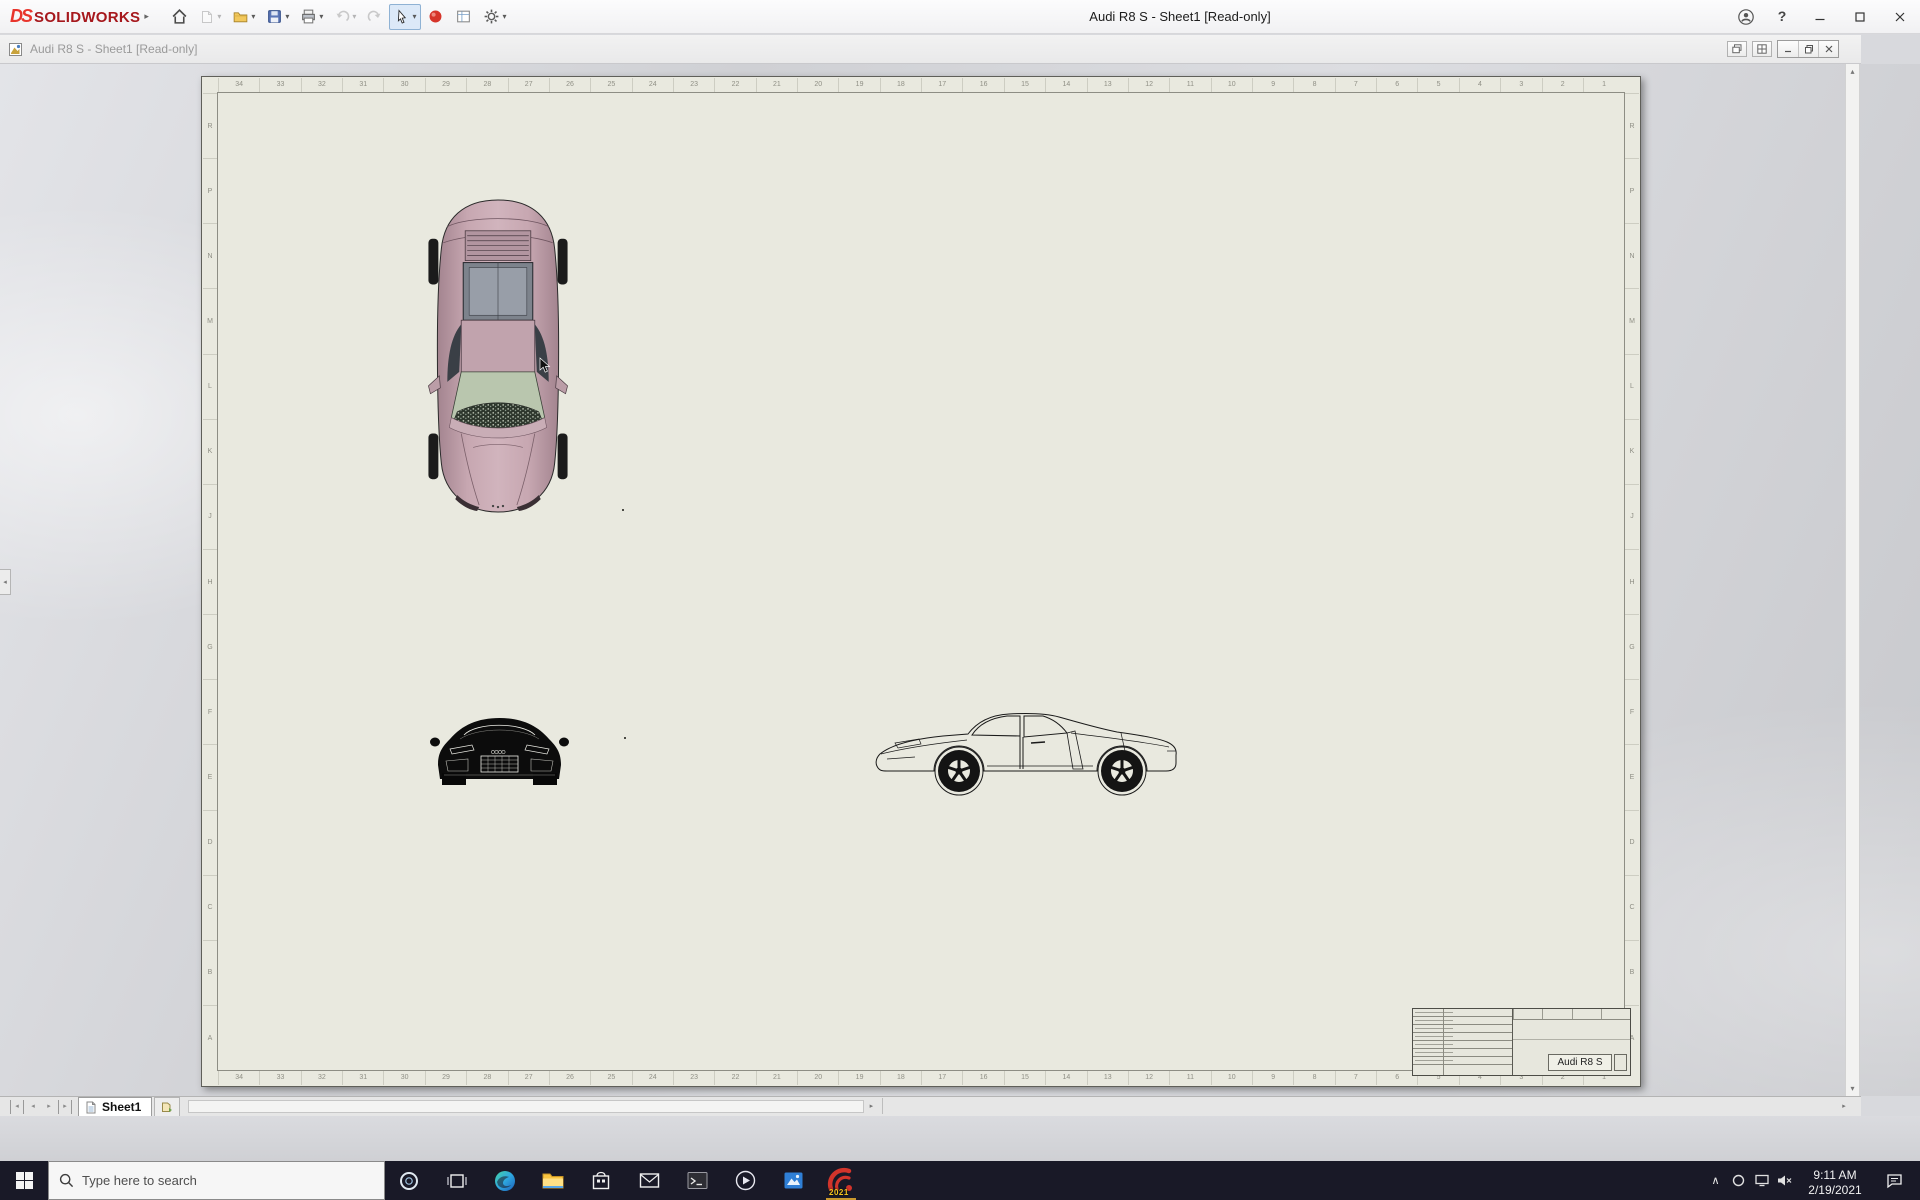  I want to click on system-tray: 9:11 AM 2/19/2021, so click(1812, 1180).